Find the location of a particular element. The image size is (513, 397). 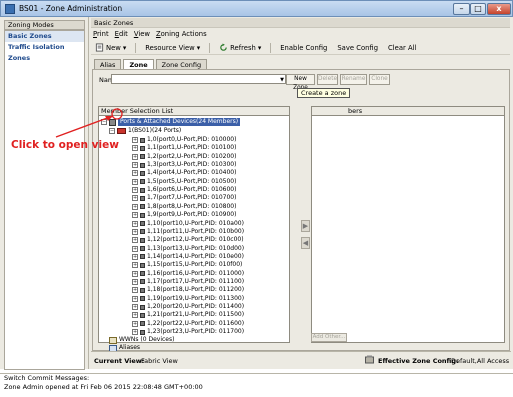

port-tree-row: +1,5(port5,U-Port,PID: 010500) is located at coordinates (184, 182).